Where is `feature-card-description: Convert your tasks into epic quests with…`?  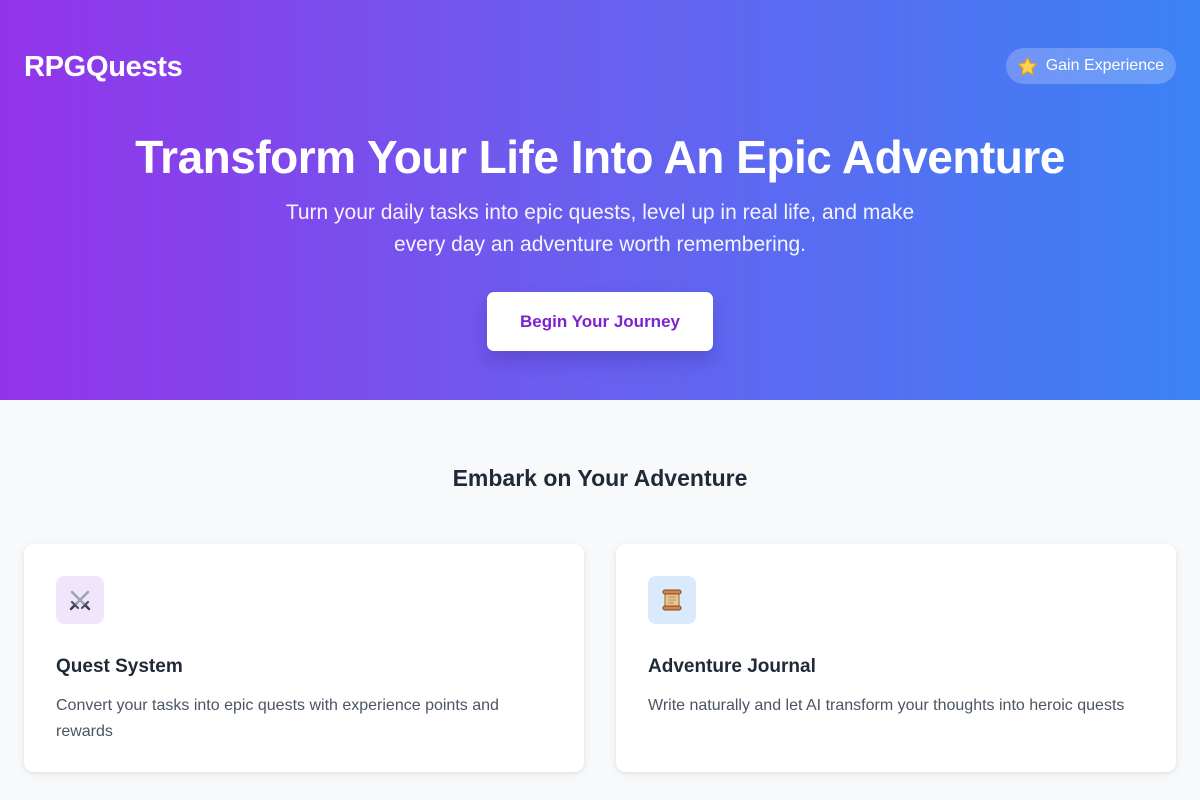
feature-card-description: Convert your tasks into epic quests with… is located at coordinates (277, 718).